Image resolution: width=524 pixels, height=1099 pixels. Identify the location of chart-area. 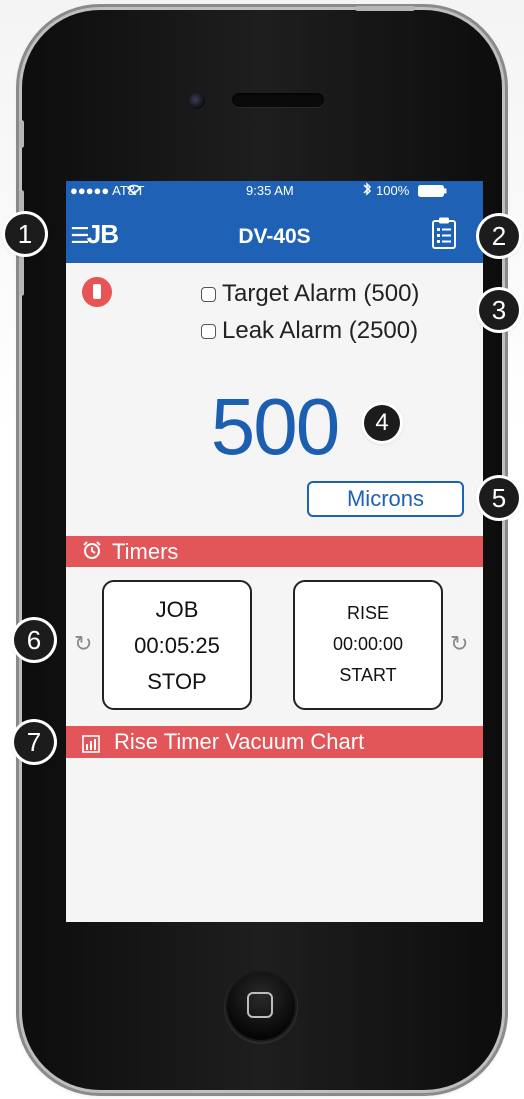
(274, 840).